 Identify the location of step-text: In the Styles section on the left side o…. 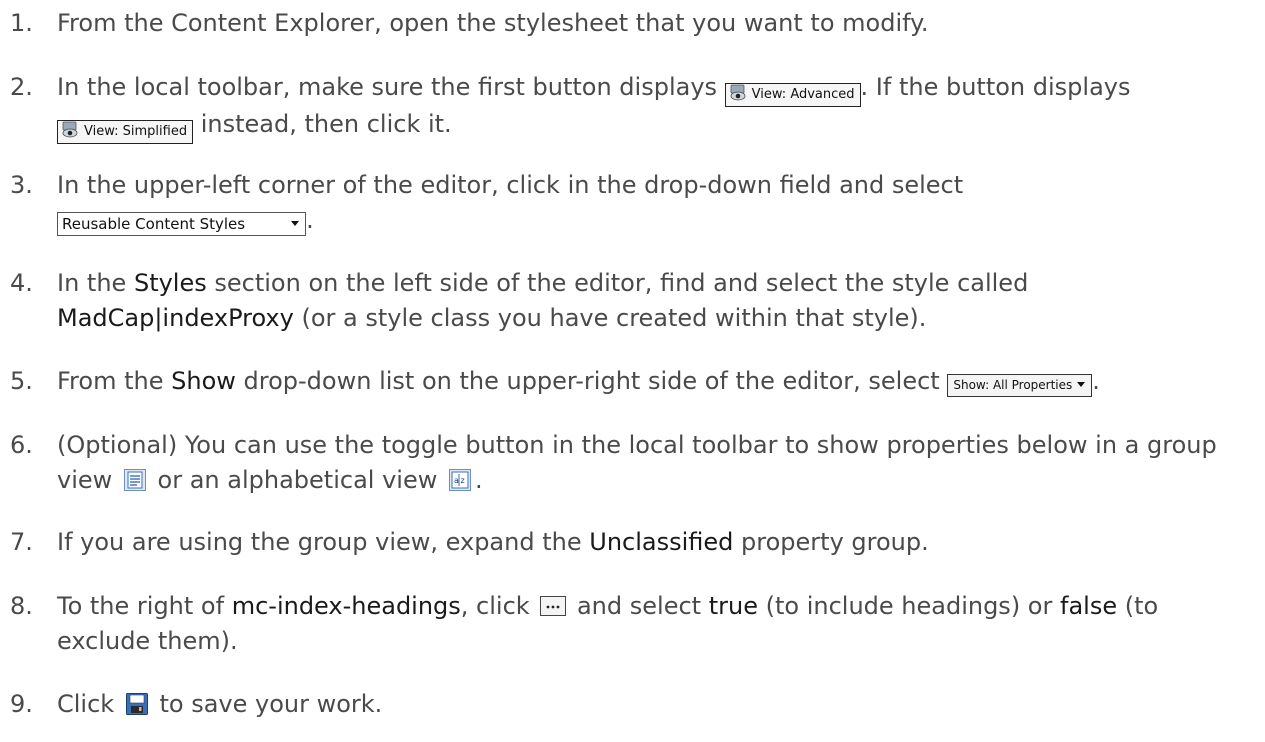
(651, 301).